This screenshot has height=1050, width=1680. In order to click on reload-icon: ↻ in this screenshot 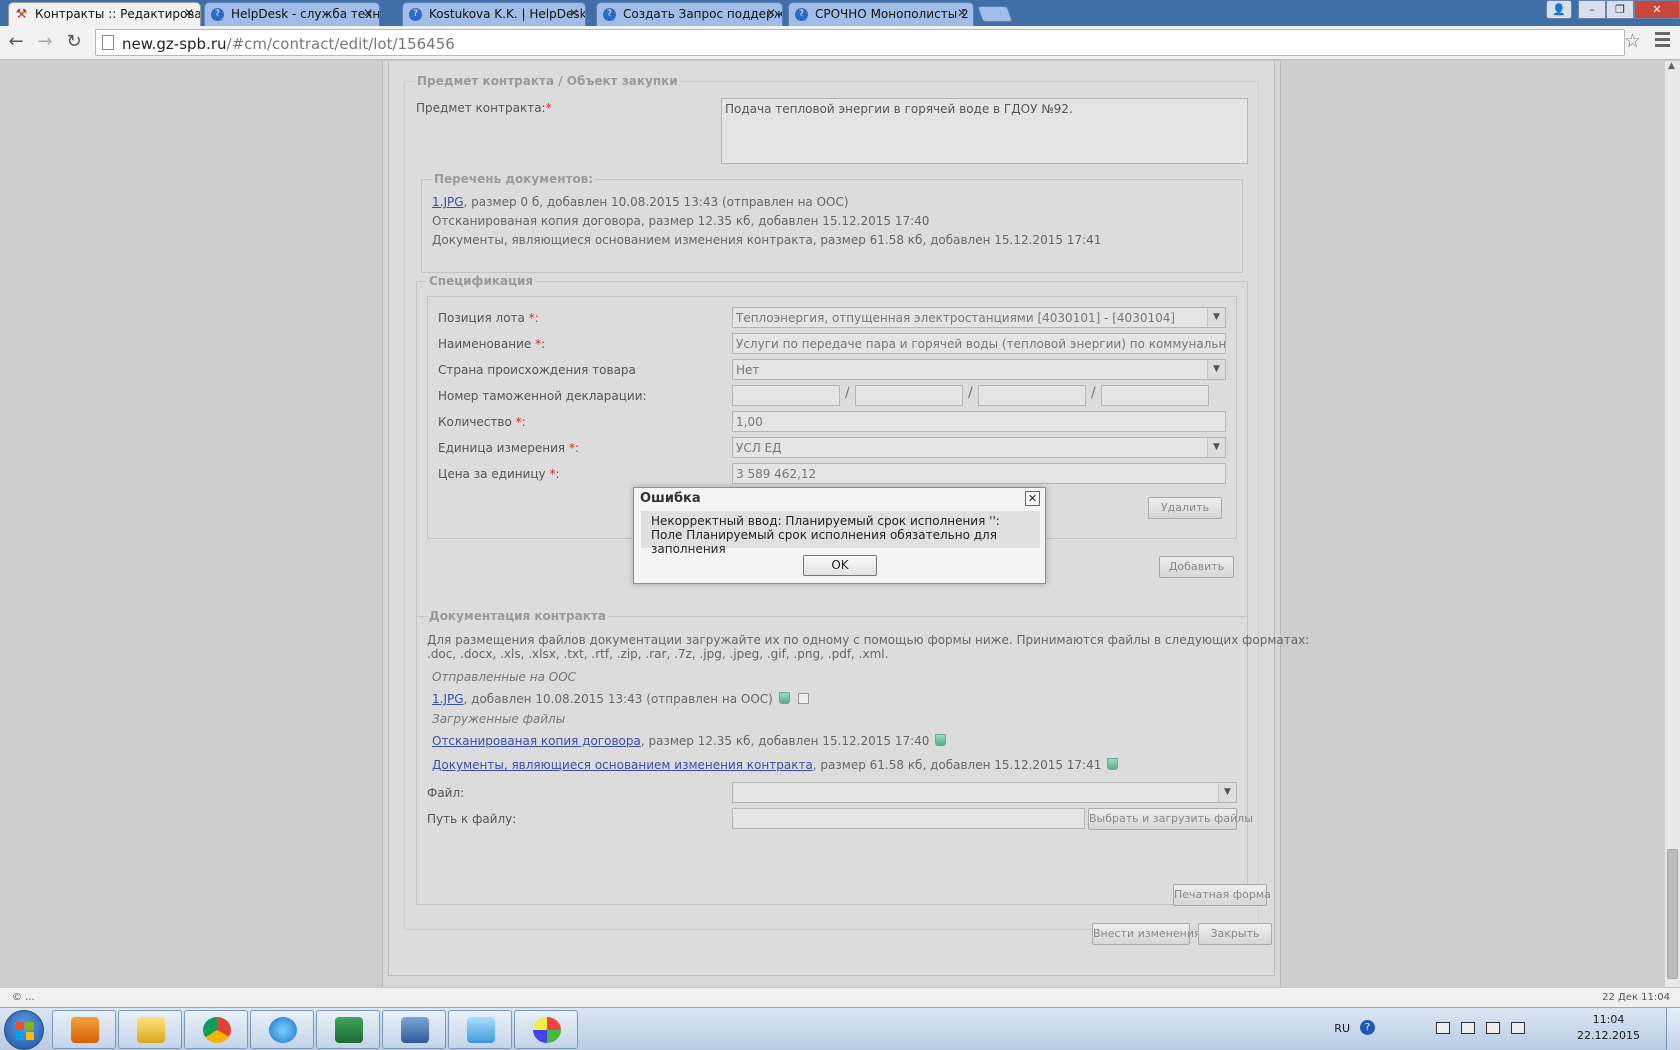, I will do `click(74, 42)`.